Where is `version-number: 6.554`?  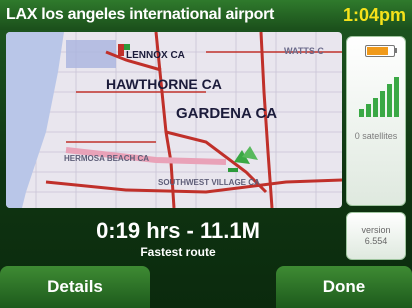
version-number: 6.554 is located at coordinates (376, 241).